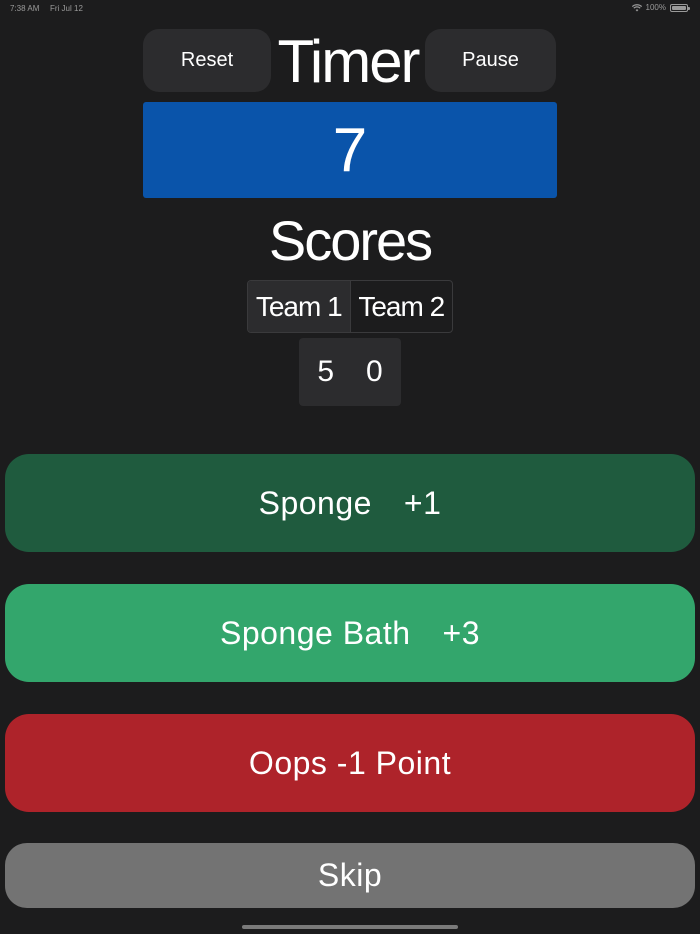  I want to click on sponge-bath-label: Sponge Bath, so click(315, 632).